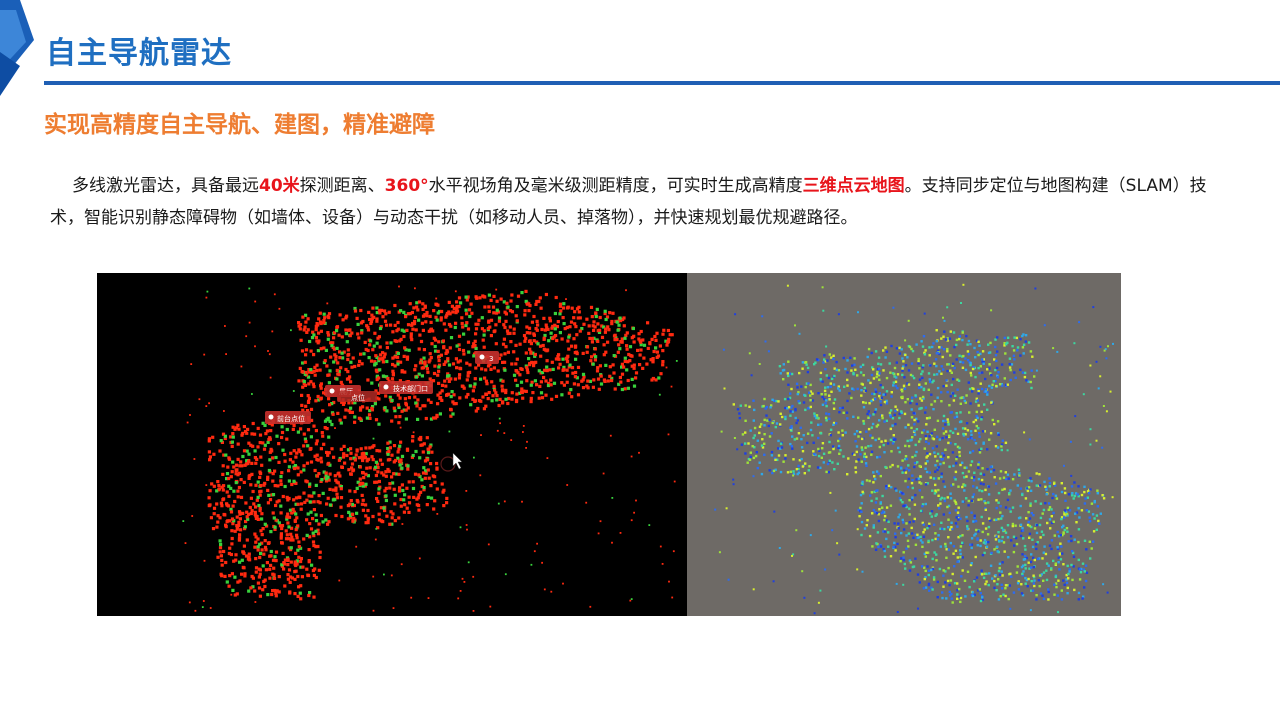  I want to click on map-marker-front-desk: 前台点位, so click(288, 417).